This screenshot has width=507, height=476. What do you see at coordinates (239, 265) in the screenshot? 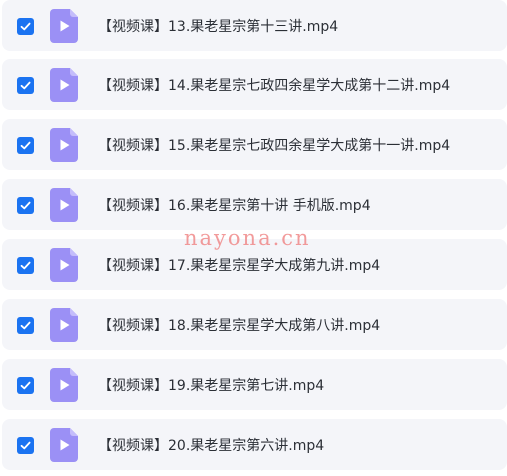
I see `file-name: 【视频课】17.果老星宗星学大成第九讲.mp4` at bounding box center [239, 265].